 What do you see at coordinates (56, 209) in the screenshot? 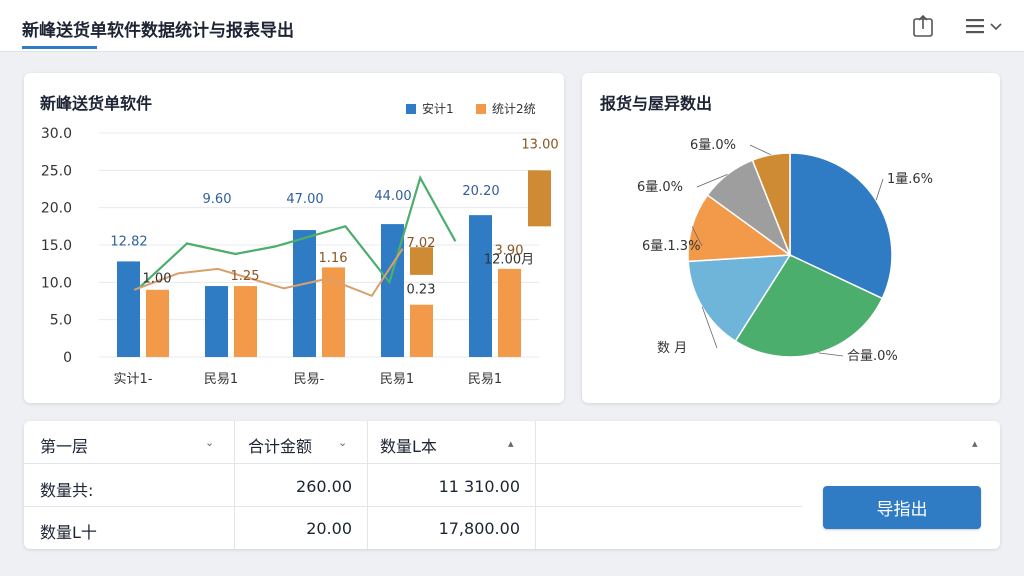
I see `y-tick-label: 20.0` at bounding box center [56, 209].